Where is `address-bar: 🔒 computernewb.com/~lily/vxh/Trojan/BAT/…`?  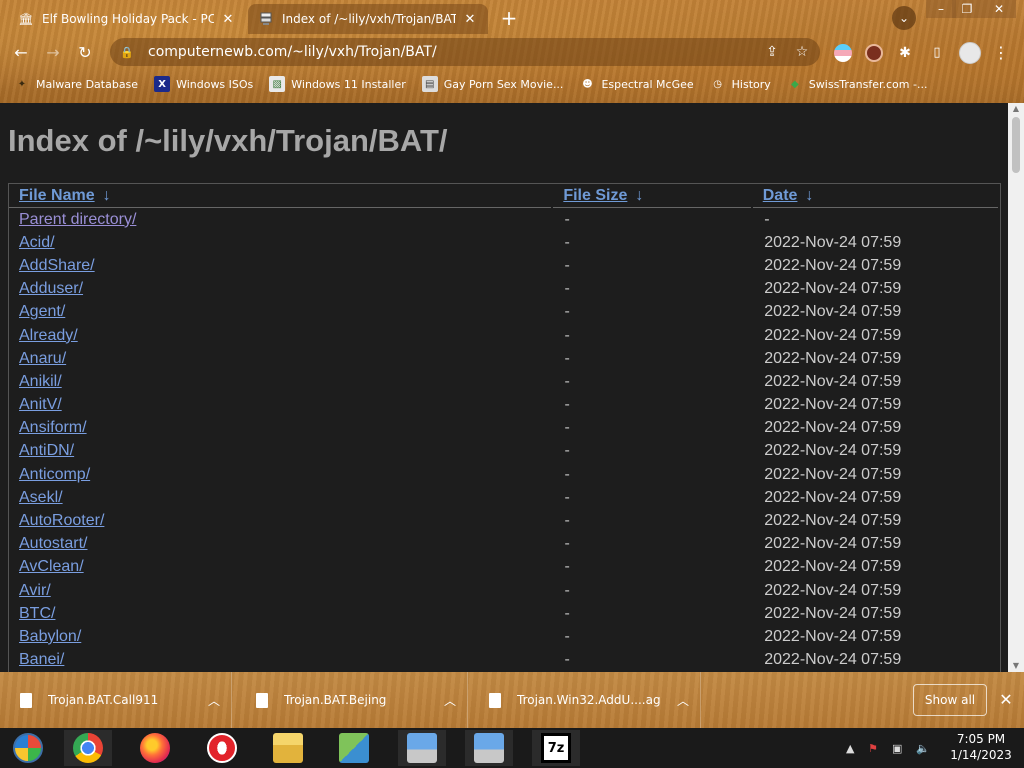 address-bar: 🔒 computernewb.com/~lily/vxh/Trojan/BAT/… is located at coordinates (465, 52).